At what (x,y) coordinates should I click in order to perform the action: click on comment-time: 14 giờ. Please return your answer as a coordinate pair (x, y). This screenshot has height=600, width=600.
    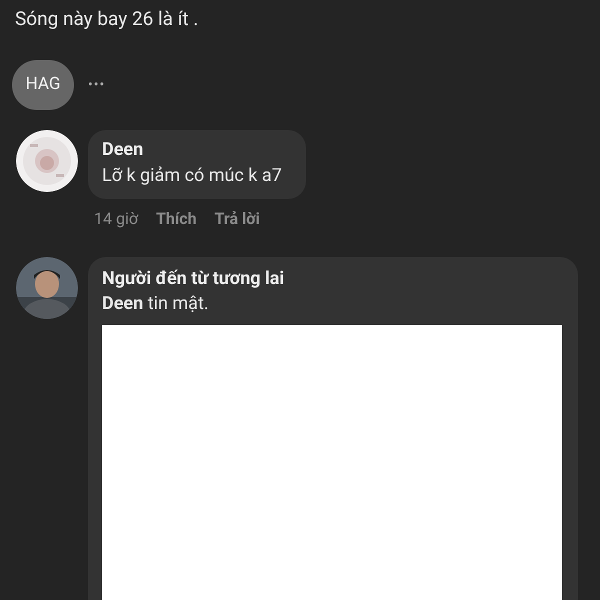
    Looking at the image, I should click on (116, 219).